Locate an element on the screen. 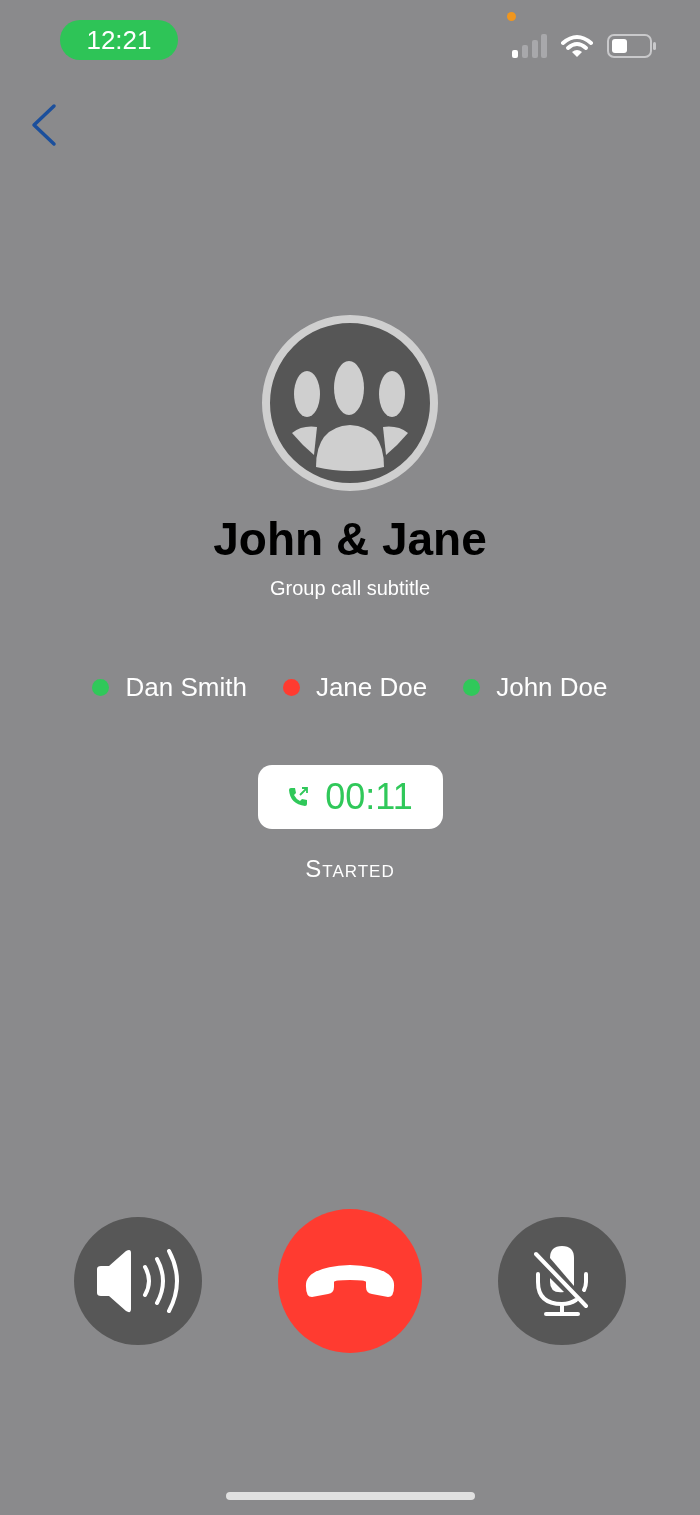 This screenshot has width=700, height=1515. call-status: Started is located at coordinates (350, 869).